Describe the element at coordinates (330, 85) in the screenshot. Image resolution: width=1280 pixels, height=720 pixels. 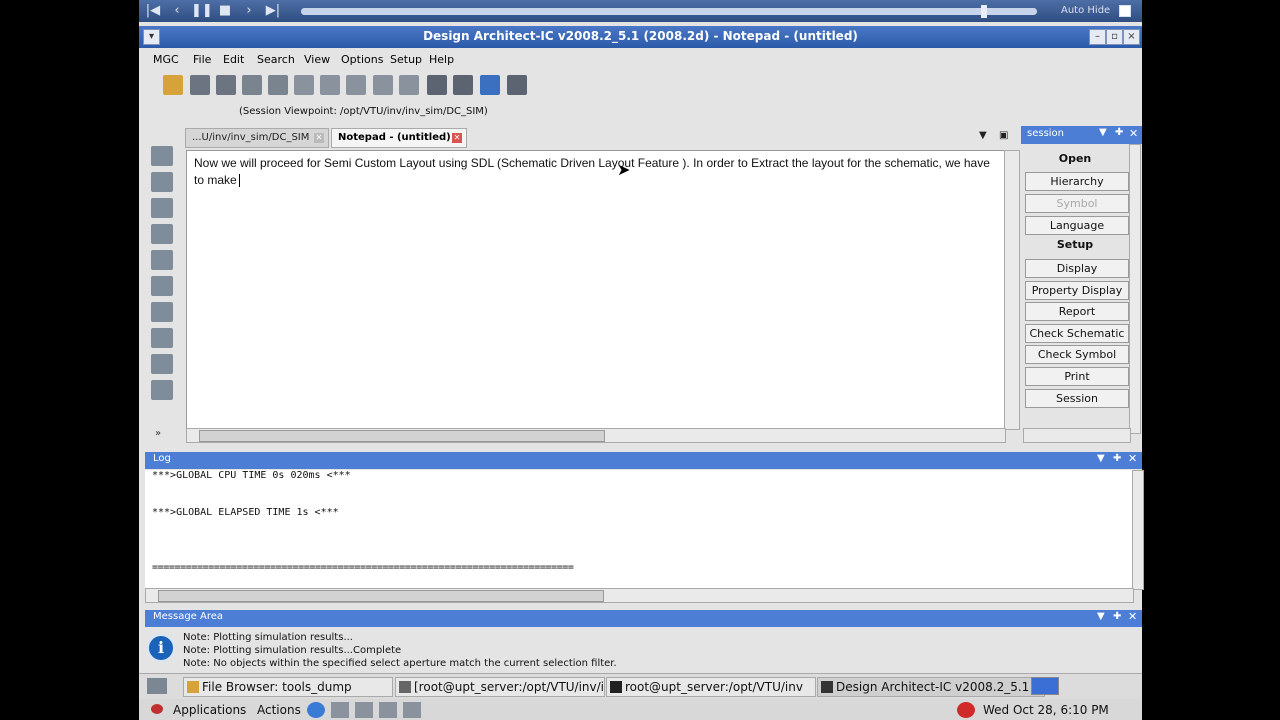
I see `zoom-out-icon` at that location.